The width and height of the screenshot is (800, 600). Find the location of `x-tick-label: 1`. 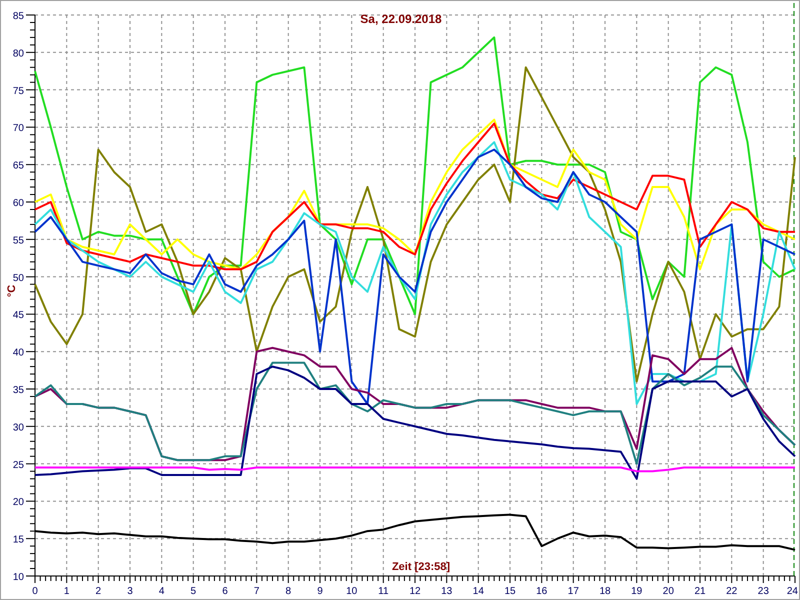

x-tick-label: 1 is located at coordinates (67, 591).